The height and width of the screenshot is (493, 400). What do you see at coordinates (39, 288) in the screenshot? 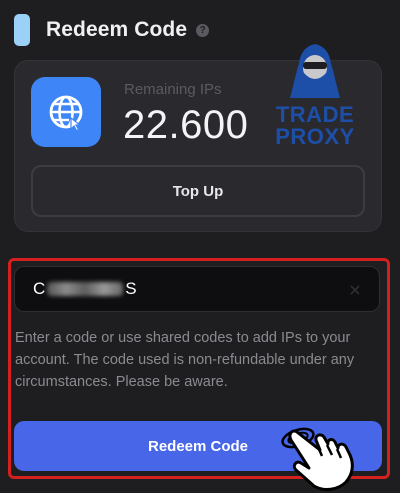
I see `code-value-start: C` at bounding box center [39, 288].